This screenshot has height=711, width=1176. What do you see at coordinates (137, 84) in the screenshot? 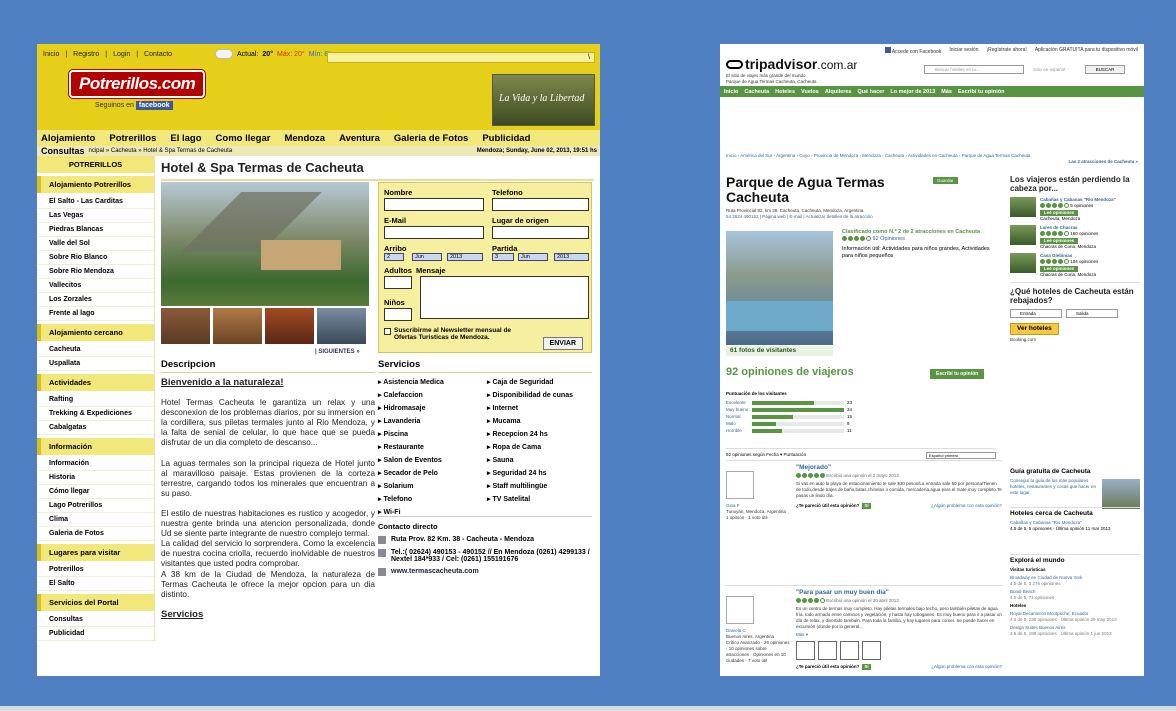
I see `site-logo: Potrerillos.com` at bounding box center [137, 84].